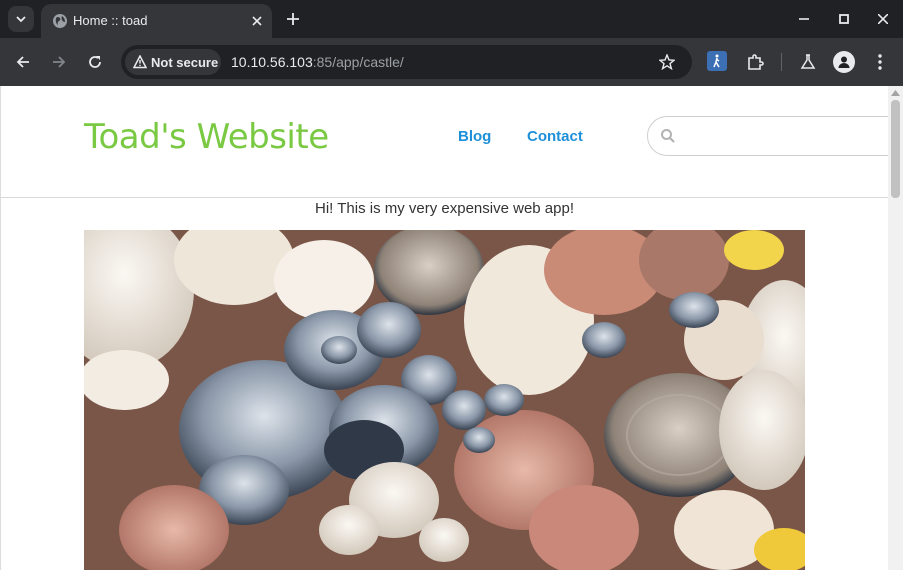 The width and height of the screenshot is (903, 570). Describe the element at coordinates (784, 137) in the screenshot. I see `search-input` at that location.